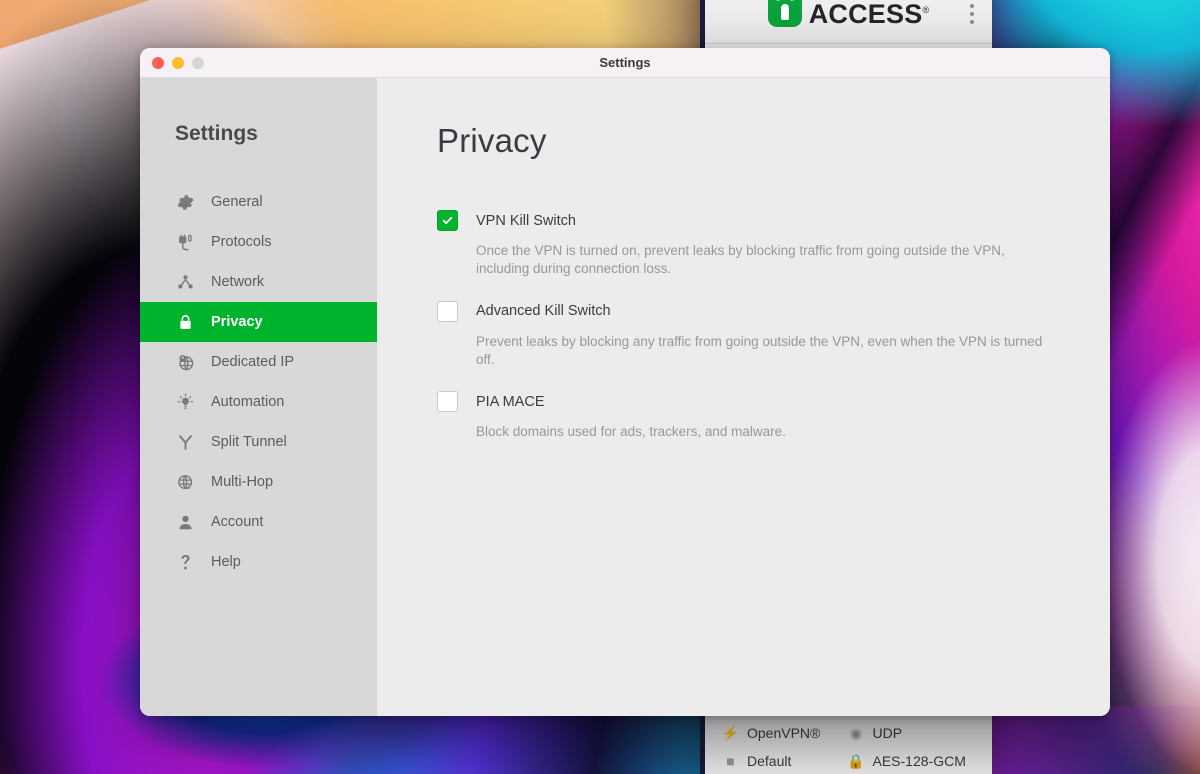  Describe the element at coordinates (730, 761) in the screenshot. I see `square-icon: ■` at that location.